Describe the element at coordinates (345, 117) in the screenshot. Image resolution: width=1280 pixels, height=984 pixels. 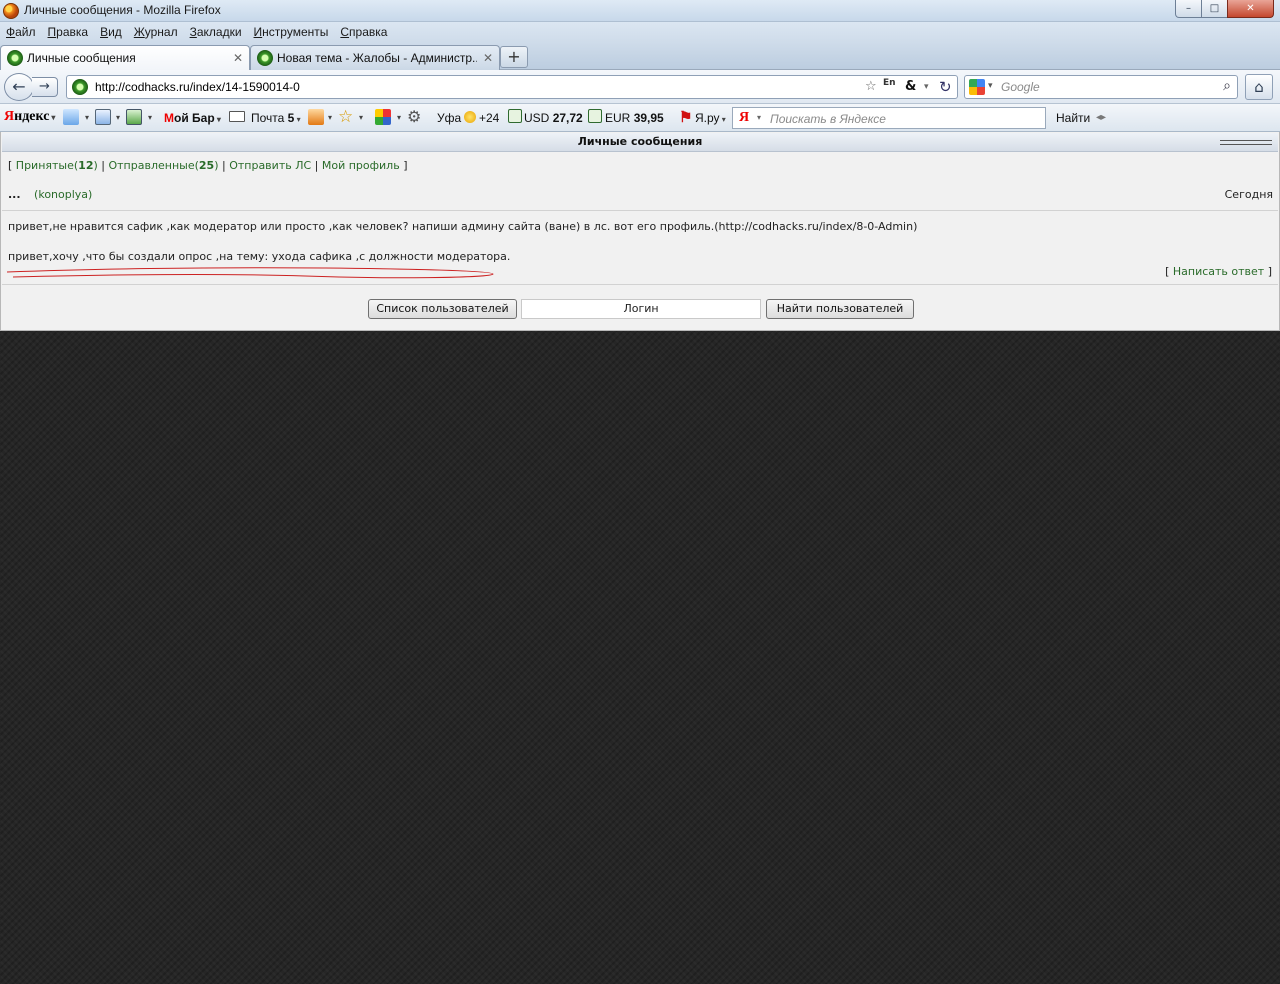
I see `star-icon: ☆` at that location.